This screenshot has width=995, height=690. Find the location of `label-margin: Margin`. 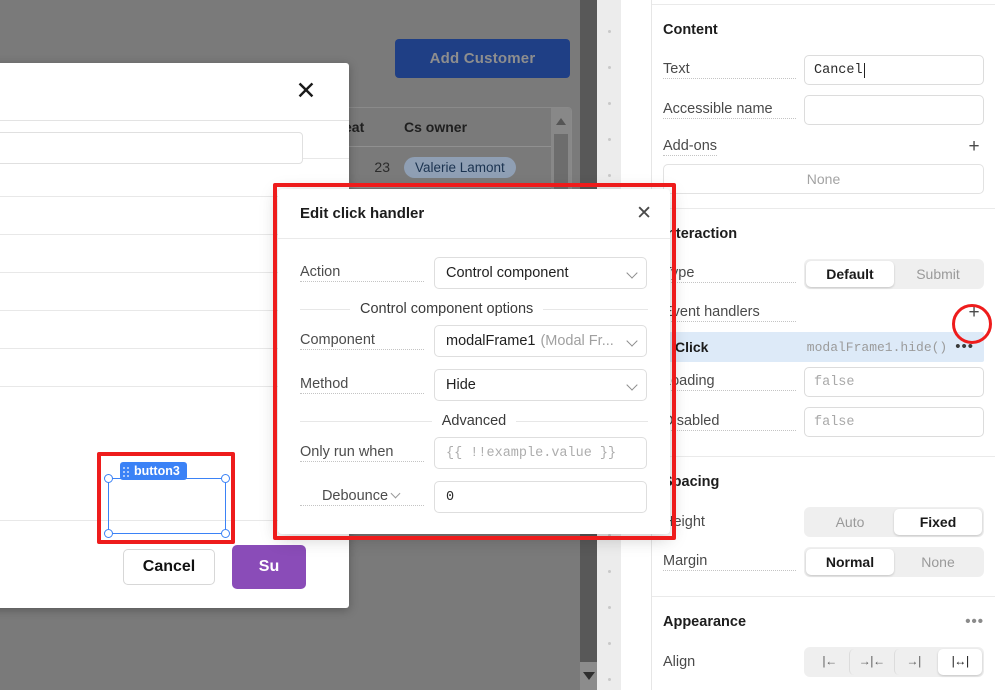

label-margin: Margin is located at coordinates (729, 562).